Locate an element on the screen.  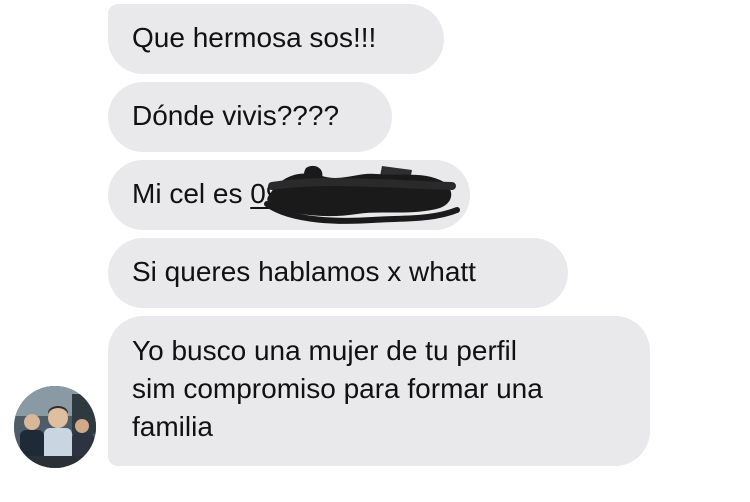
message-text: Dónde vivis???? is located at coordinates (236, 115).